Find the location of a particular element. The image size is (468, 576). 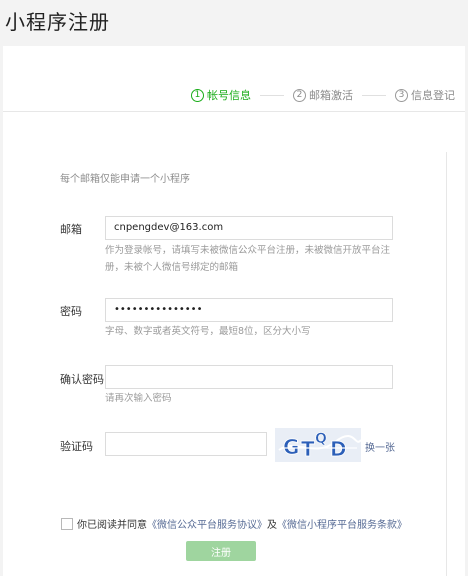

password-field: ••••••••••••••• is located at coordinates (249, 310).